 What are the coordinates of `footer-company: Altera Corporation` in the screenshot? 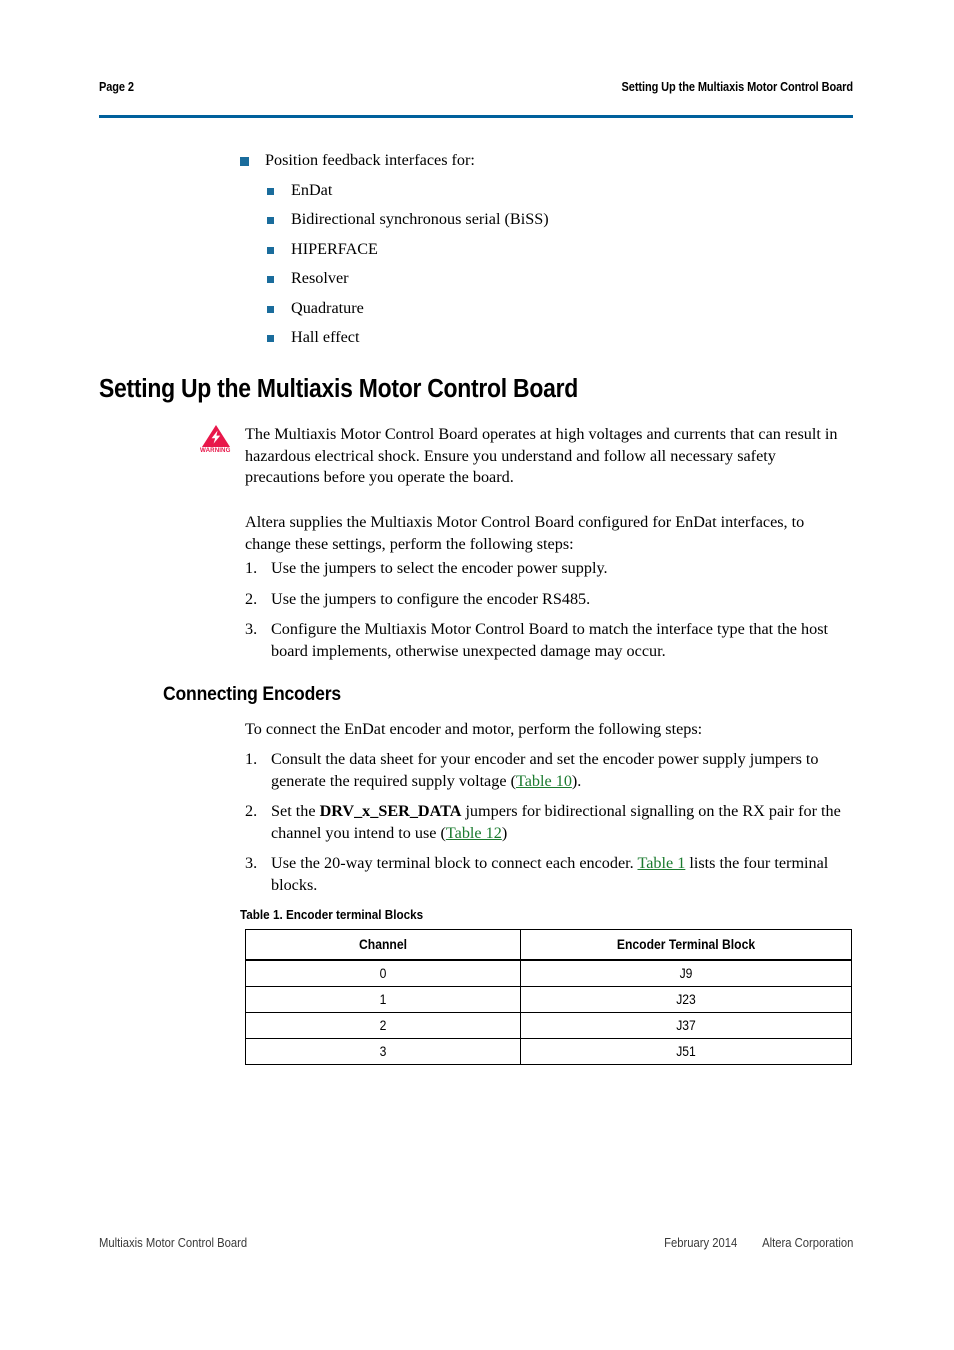 It's located at (807, 1243).